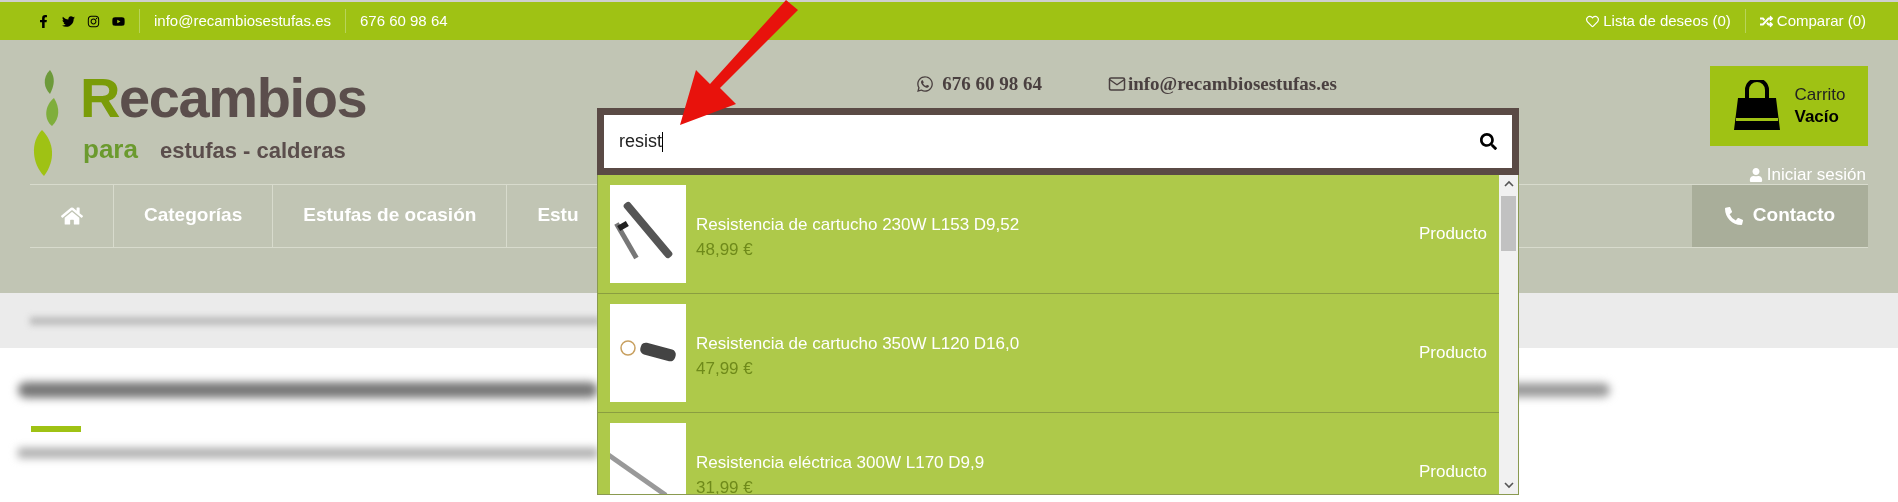 The height and width of the screenshot is (502, 1898). Describe the element at coordinates (1488, 141) in the screenshot. I see `search-icon` at that location.